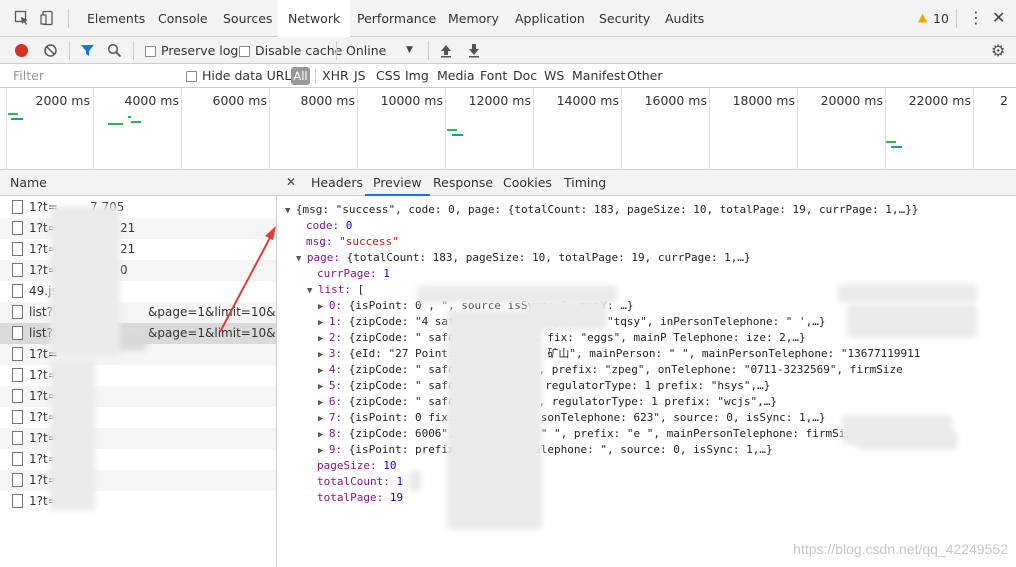 Image resolution: width=1016 pixels, height=567 pixels. What do you see at coordinates (327, 100) in the screenshot?
I see `timeline-tick-label: 8000 ms` at bounding box center [327, 100].